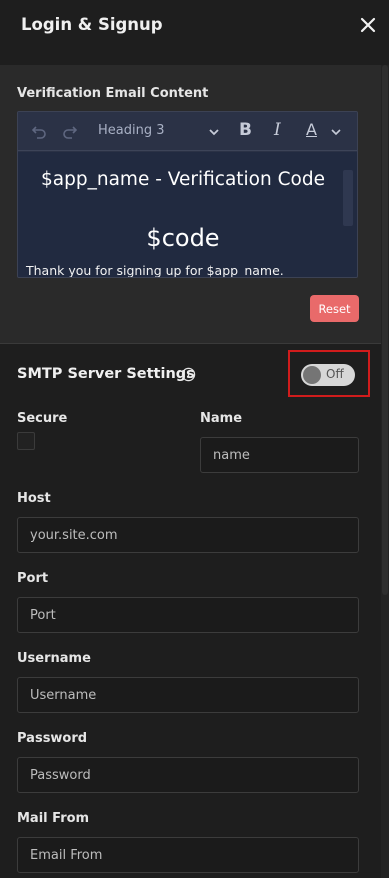 The image size is (389, 878). What do you see at coordinates (311, 129) in the screenshot?
I see `text-color-button: A` at bounding box center [311, 129].